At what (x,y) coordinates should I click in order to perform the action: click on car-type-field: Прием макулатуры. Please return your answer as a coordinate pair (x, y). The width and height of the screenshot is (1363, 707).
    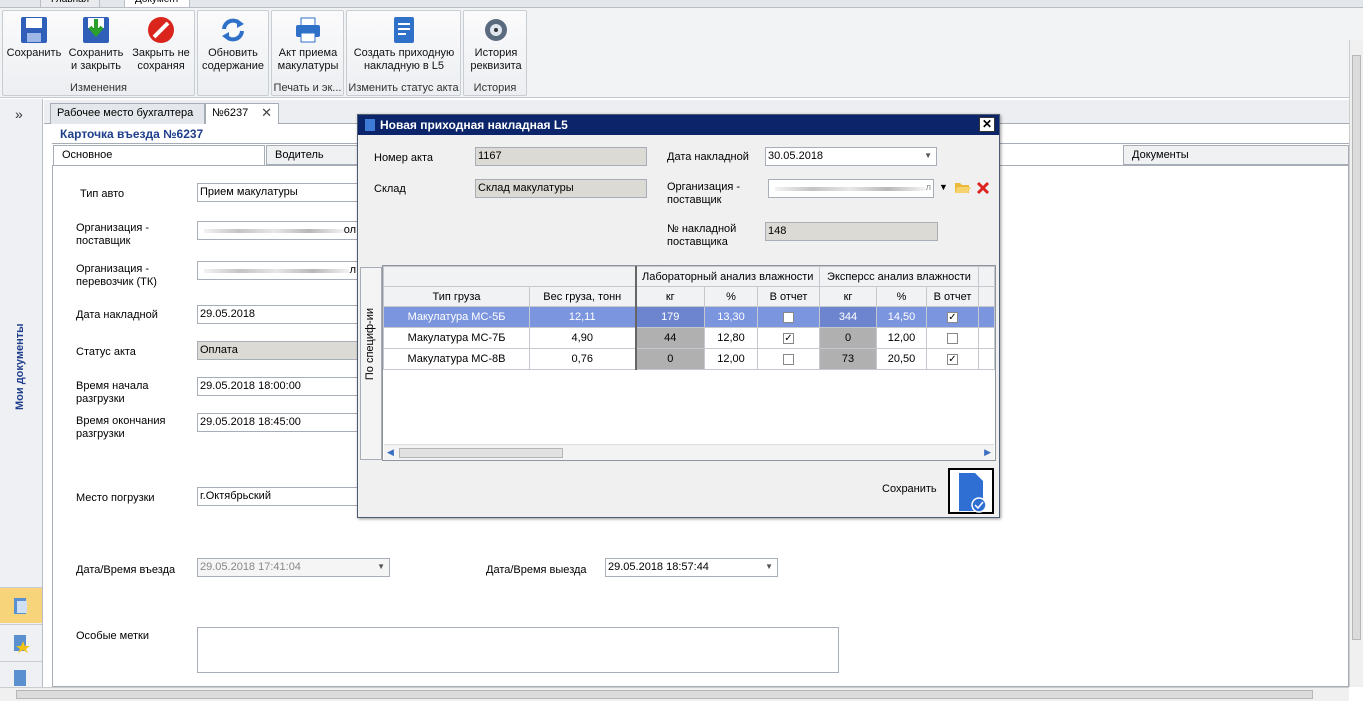
    Looking at the image, I should click on (278, 192).